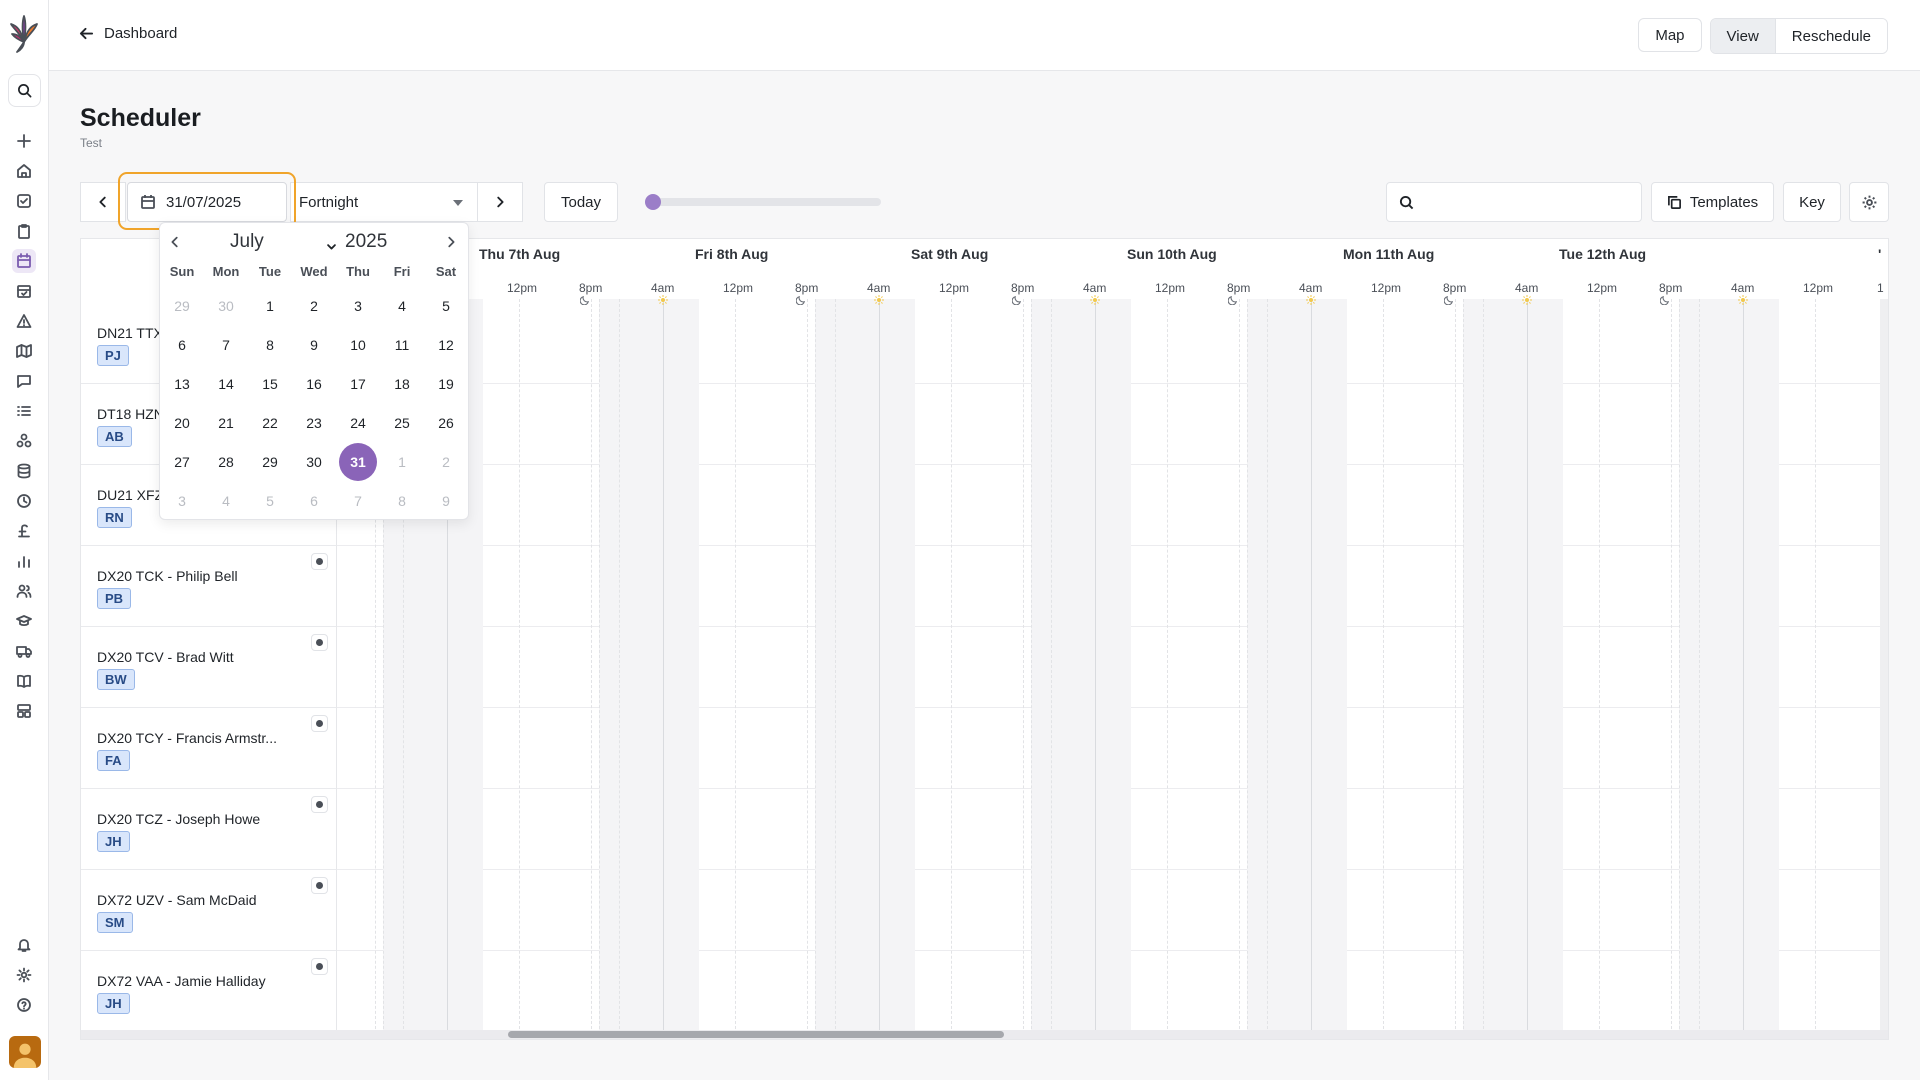 The width and height of the screenshot is (1920, 1080). Describe the element at coordinates (24, 711) in the screenshot. I see `sidebar-item-layout` at that location.